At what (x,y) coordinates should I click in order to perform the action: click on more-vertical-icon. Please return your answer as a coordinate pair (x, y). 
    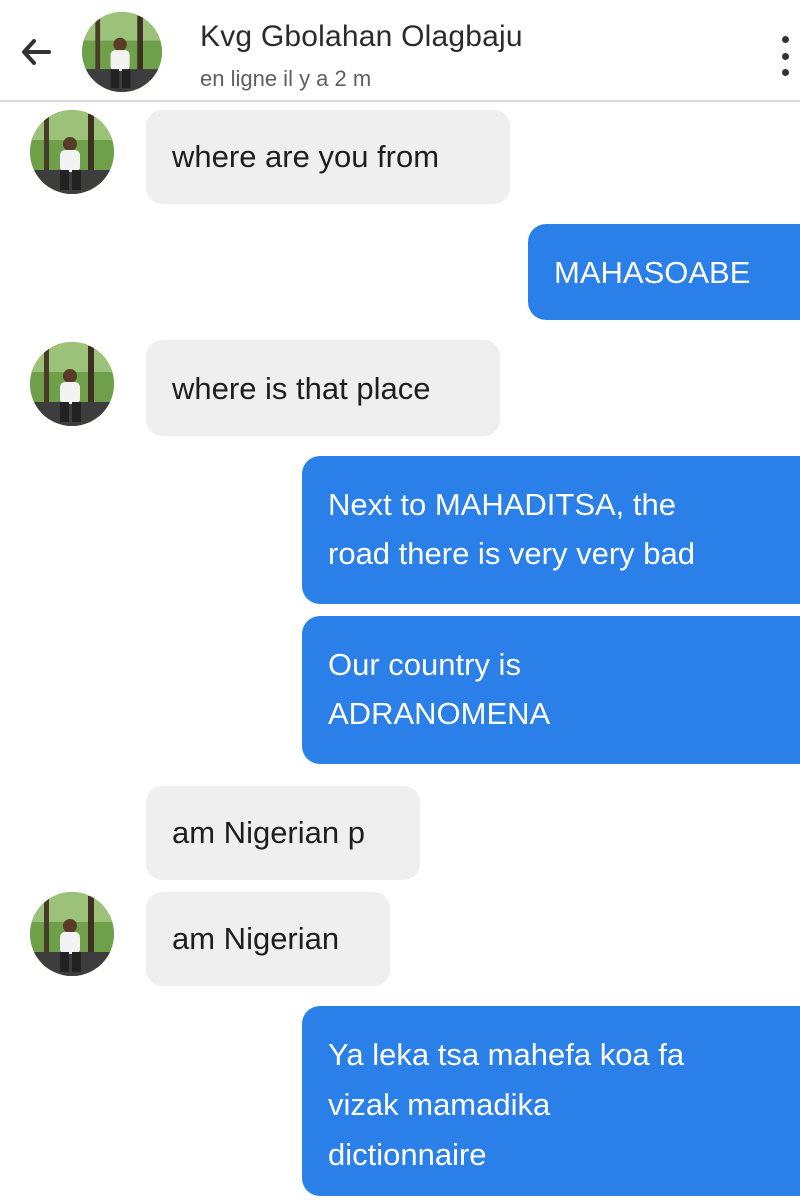
    Looking at the image, I should click on (785, 39).